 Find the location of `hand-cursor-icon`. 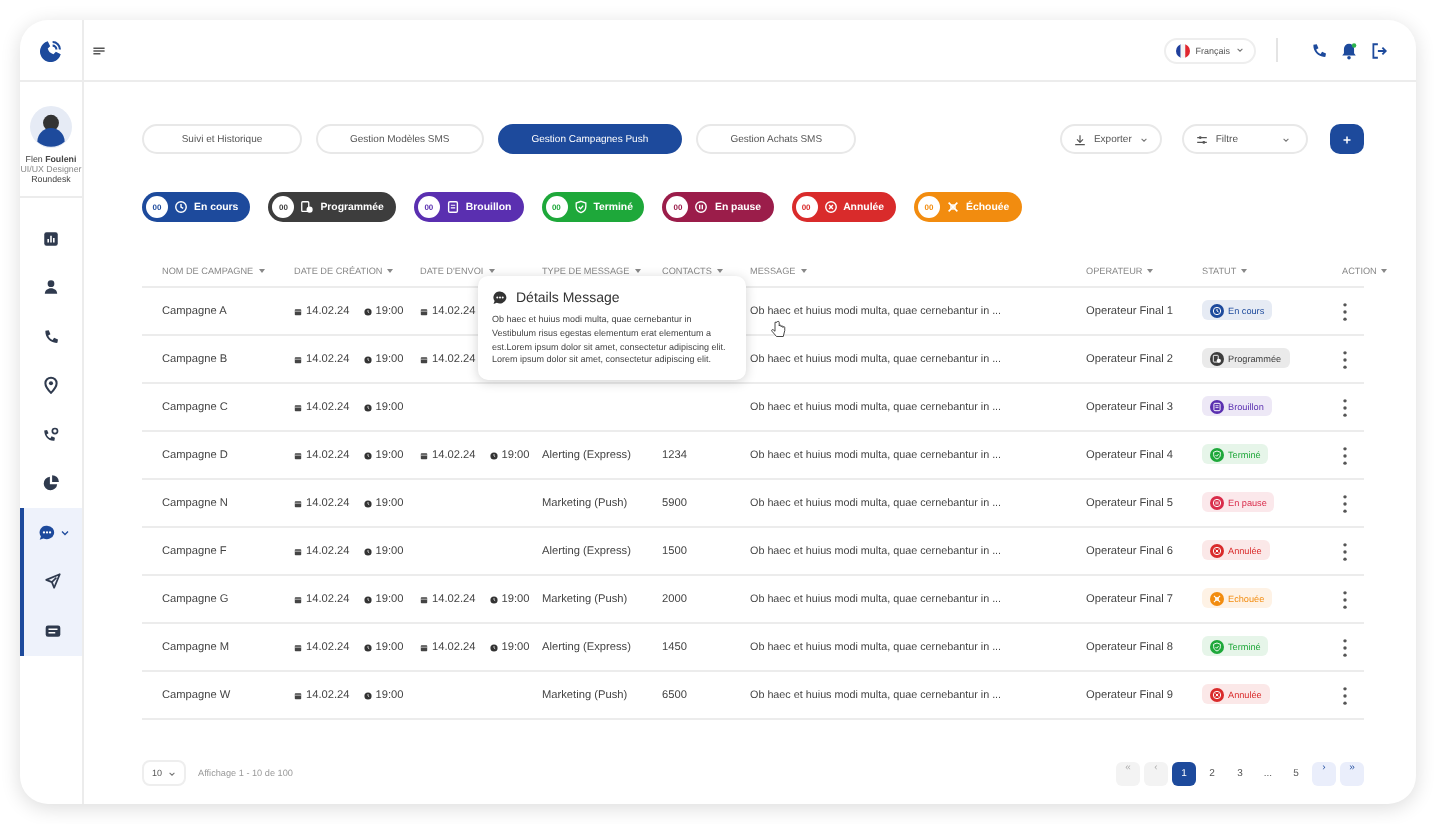

hand-cursor-icon is located at coordinates (778, 329).